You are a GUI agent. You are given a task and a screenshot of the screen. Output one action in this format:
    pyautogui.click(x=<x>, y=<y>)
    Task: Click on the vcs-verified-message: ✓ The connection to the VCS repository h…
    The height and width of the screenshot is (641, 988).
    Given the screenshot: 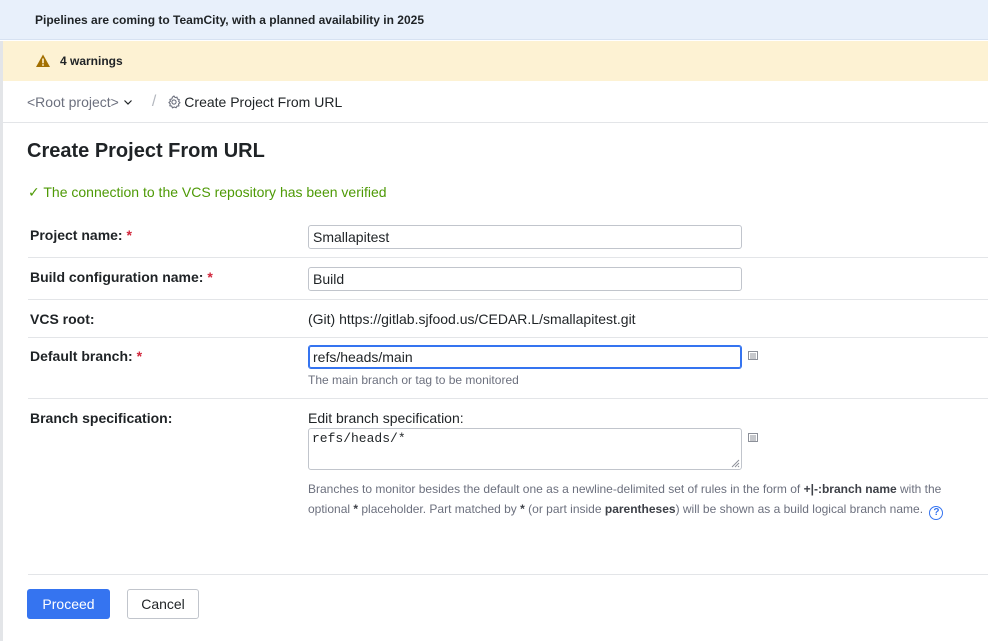 What is the action you would take?
    pyautogui.click(x=207, y=192)
    